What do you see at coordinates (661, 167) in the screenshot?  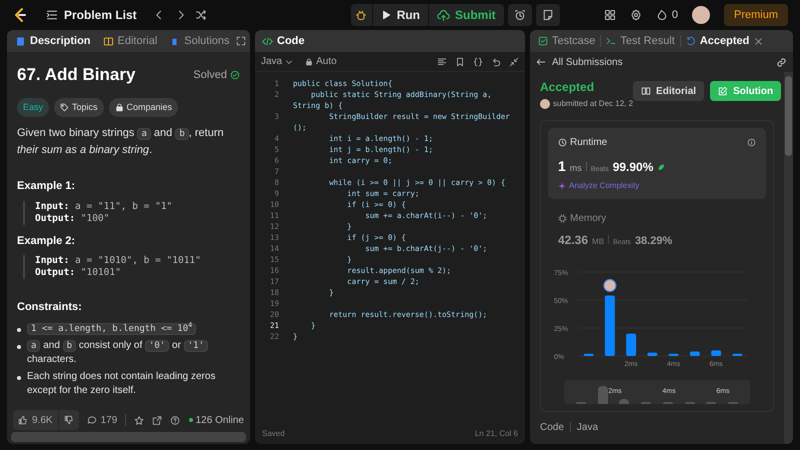 I see `leaf-icon` at bounding box center [661, 167].